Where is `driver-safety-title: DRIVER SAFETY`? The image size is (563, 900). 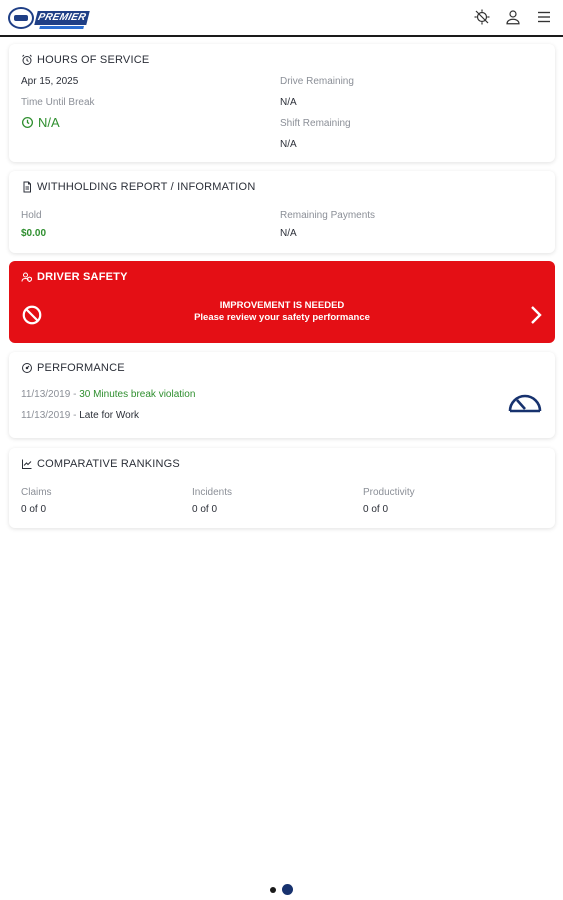
driver-safety-title: DRIVER SAFETY is located at coordinates (82, 277).